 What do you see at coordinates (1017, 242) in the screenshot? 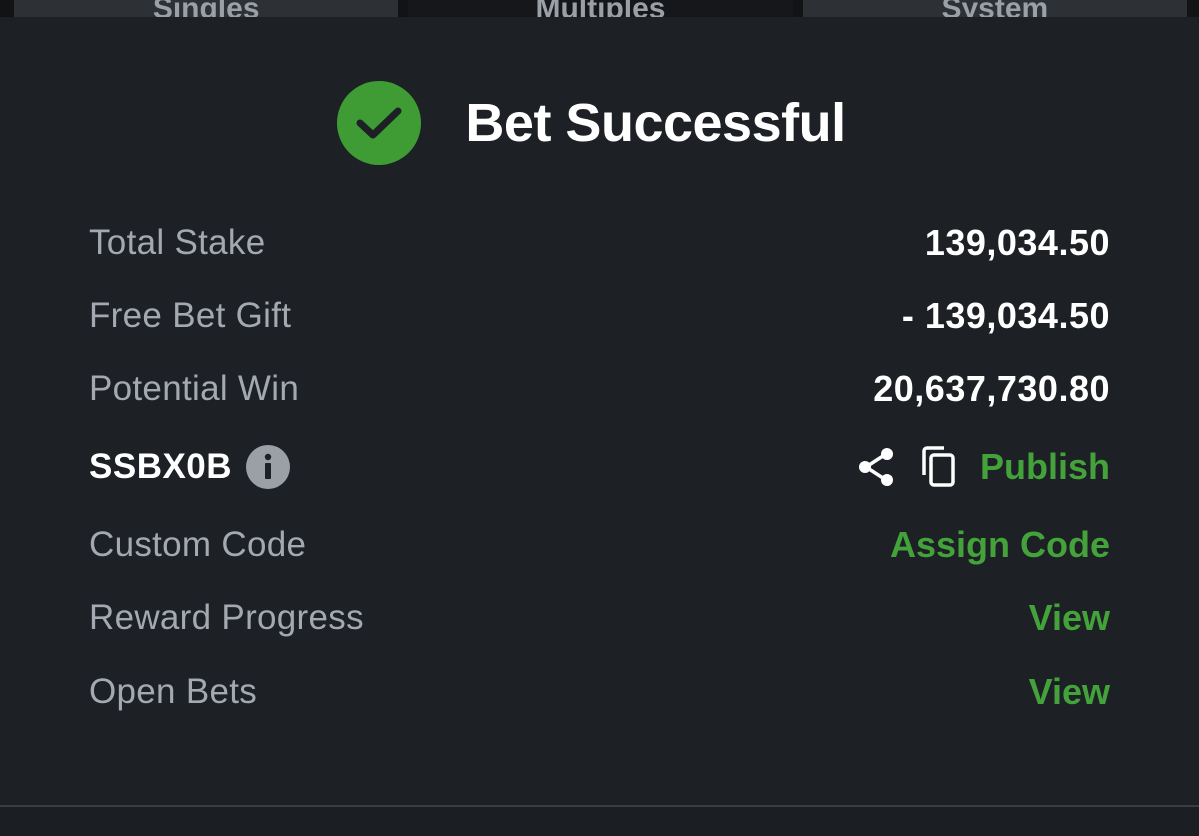
I see `total-stake-value: 139,034.50` at bounding box center [1017, 242].